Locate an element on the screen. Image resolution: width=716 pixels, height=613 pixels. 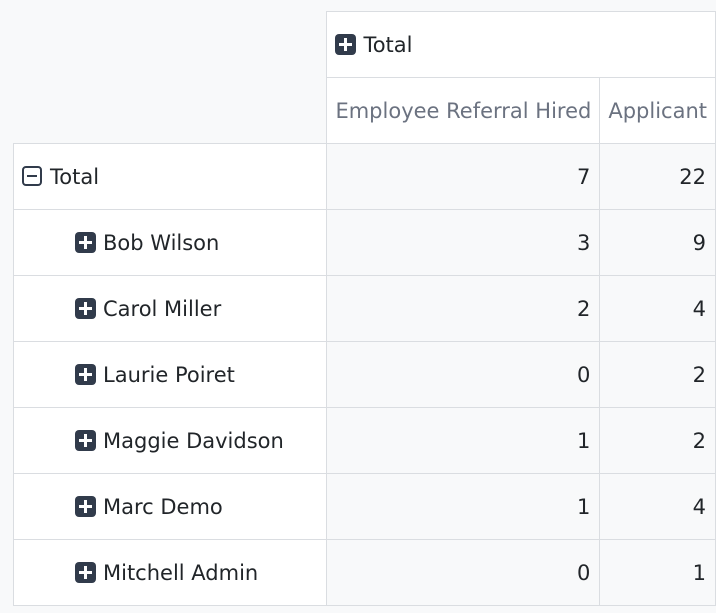
cell-value: 9 is located at coordinates (657, 242).